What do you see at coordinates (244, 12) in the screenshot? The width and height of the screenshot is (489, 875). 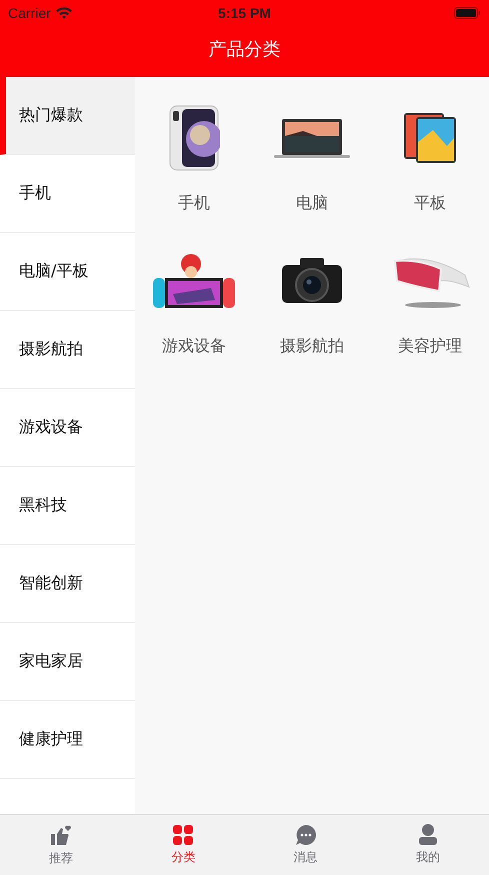 I see `status-time: 5:15 PM` at bounding box center [244, 12].